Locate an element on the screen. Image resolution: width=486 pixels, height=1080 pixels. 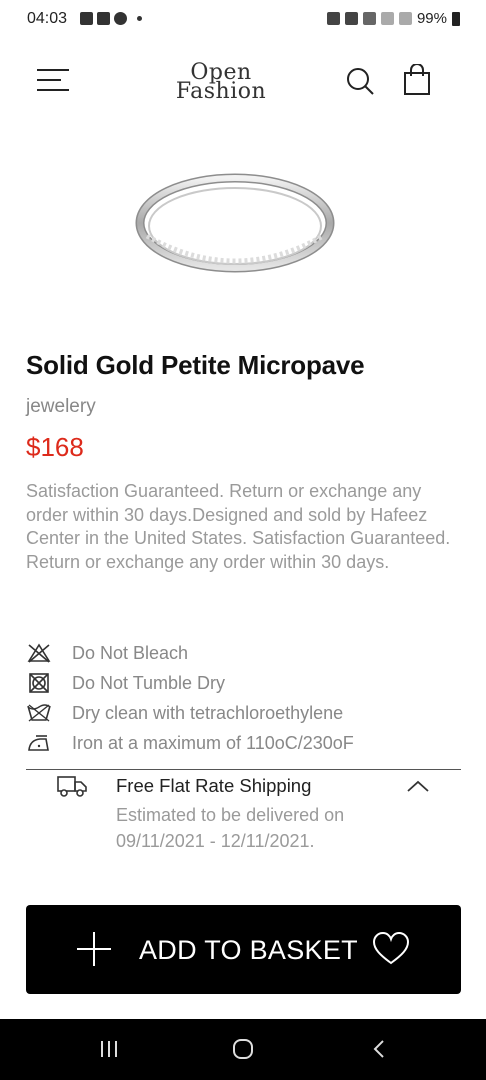
iron-icon is located at coordinates (38, 743).